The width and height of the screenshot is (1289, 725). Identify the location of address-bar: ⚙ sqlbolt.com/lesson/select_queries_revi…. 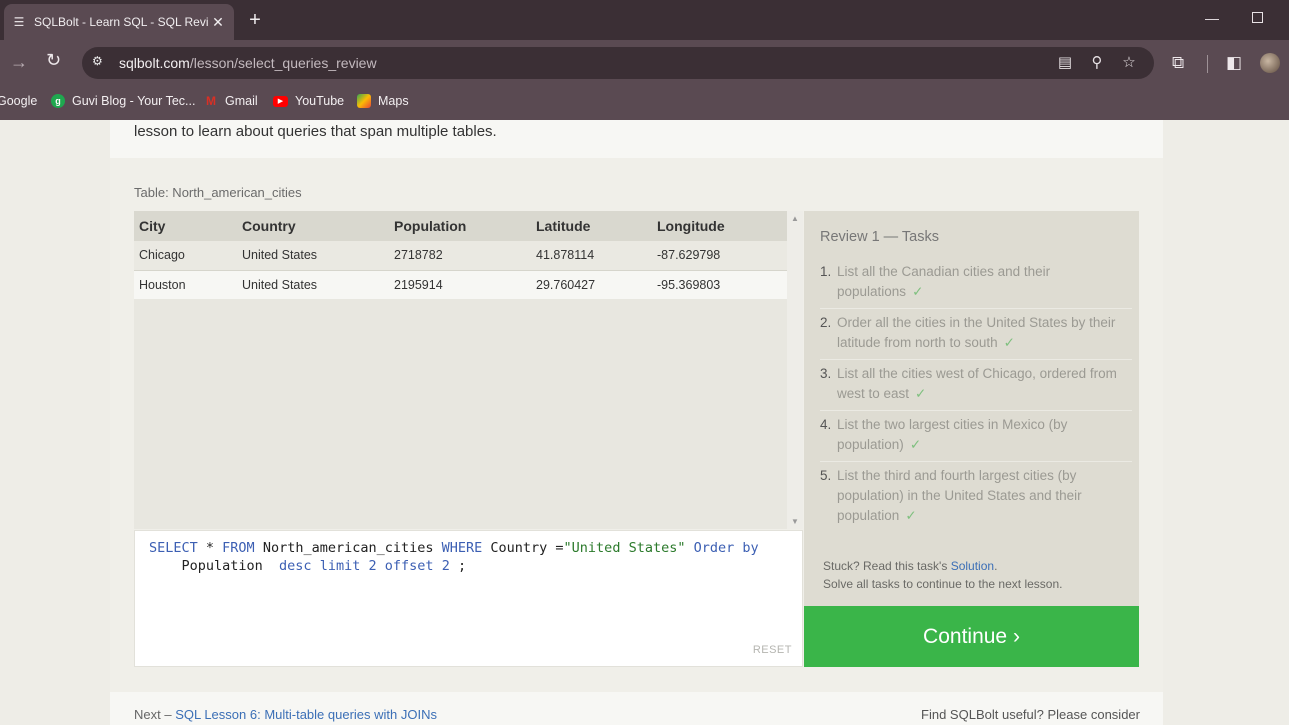
(618, 63).